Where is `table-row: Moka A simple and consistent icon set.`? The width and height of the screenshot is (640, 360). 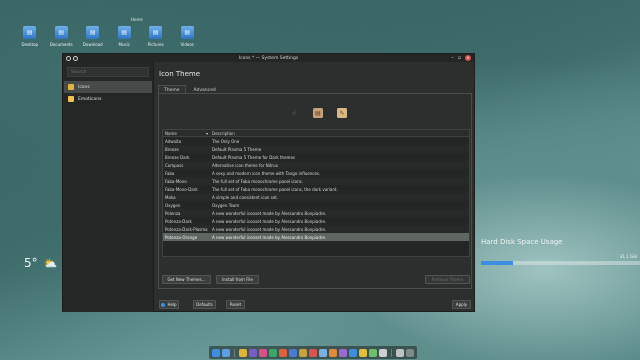
table-row: Moka A simple and consistent icon set. is located at coordinates (316, 197).